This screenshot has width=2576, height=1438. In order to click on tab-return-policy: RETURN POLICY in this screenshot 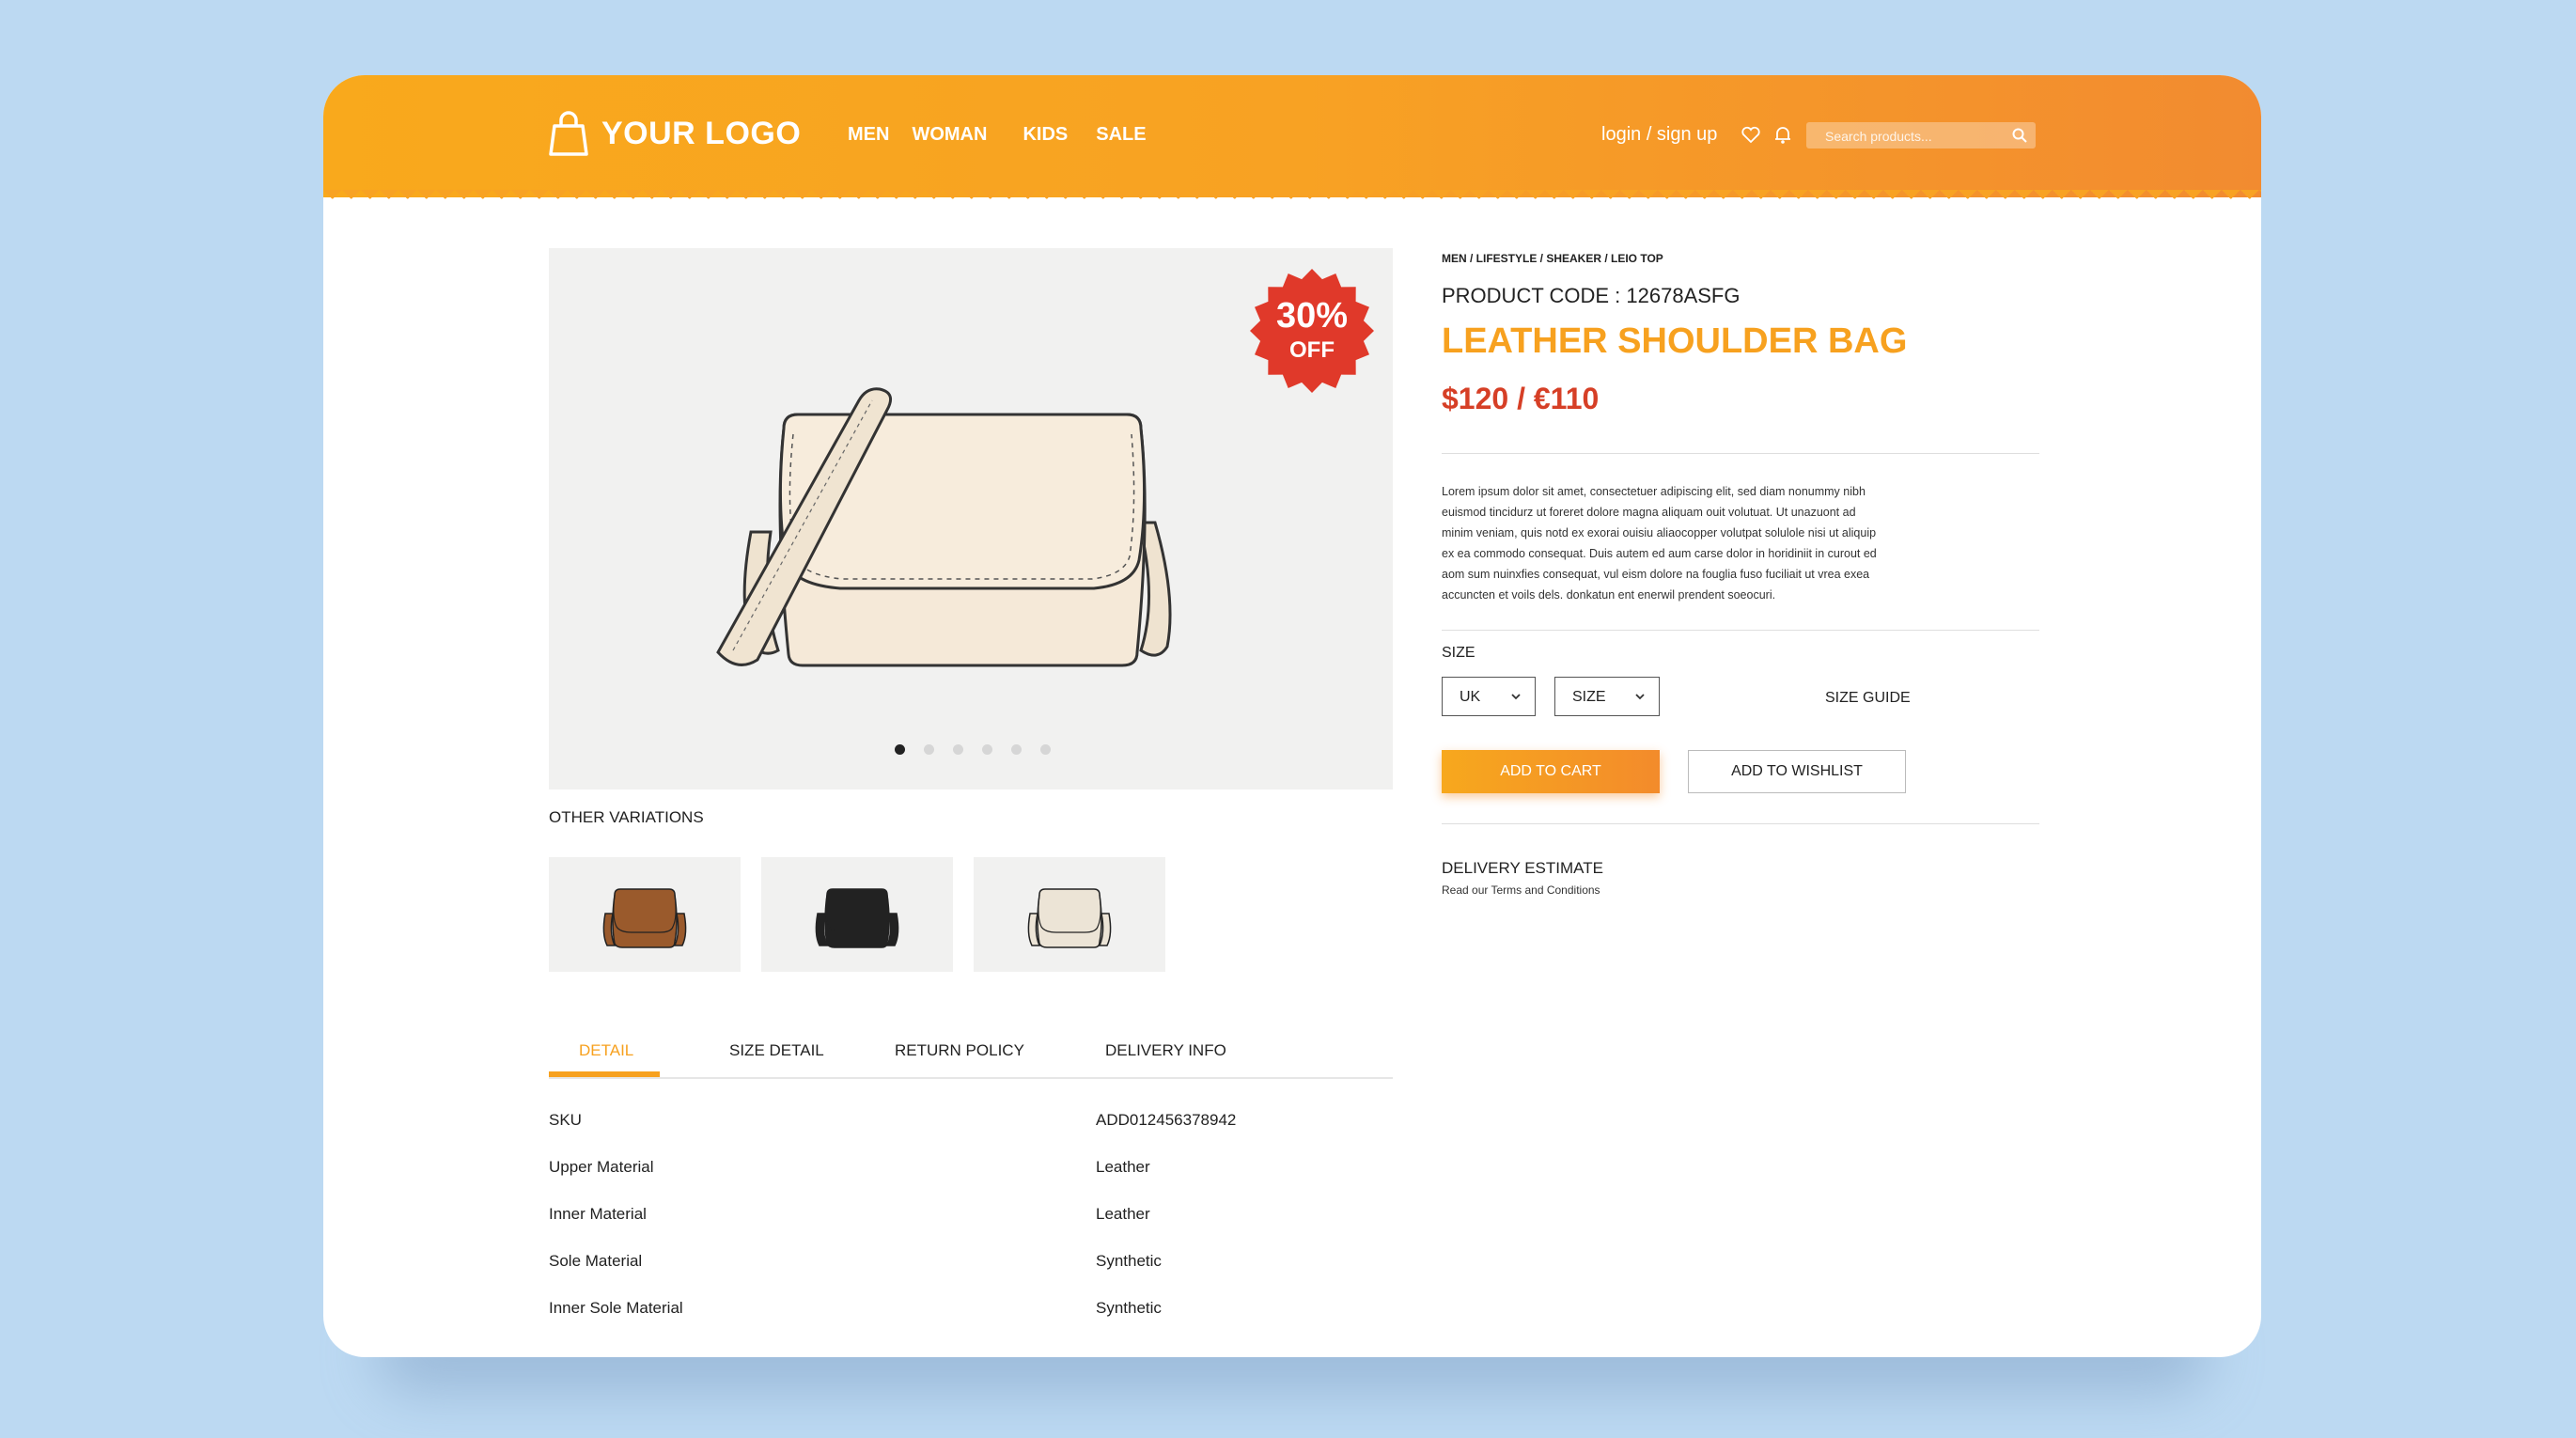, I will do `click(959, 1050)`.